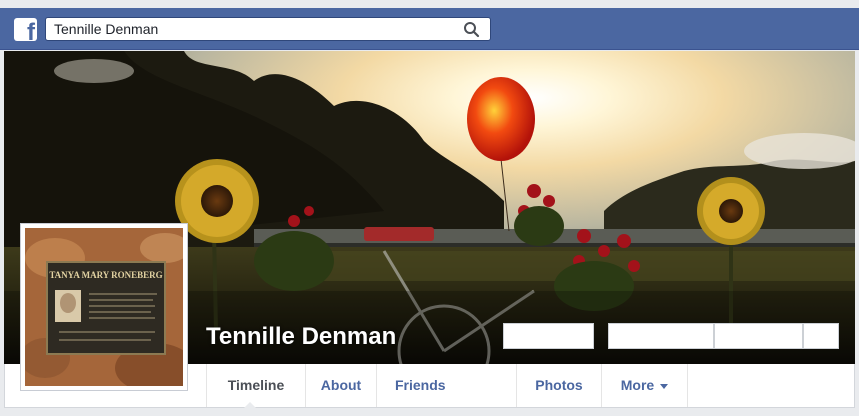  I want to click on search-input, so click(251, 29).